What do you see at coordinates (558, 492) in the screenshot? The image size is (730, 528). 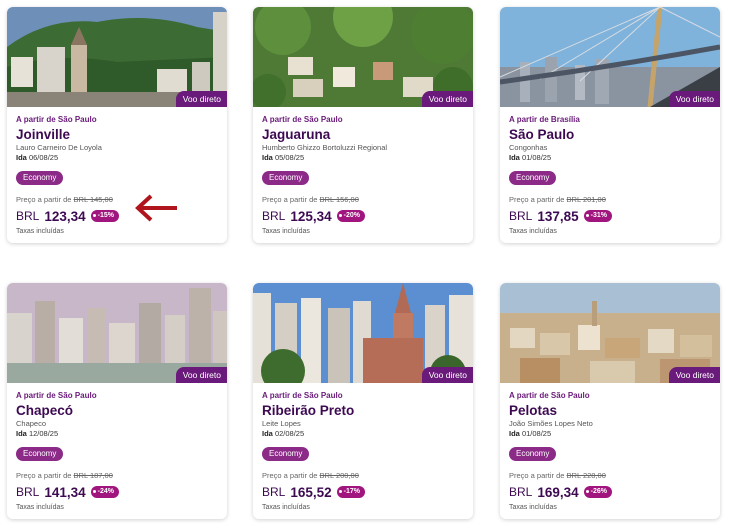 I see `price-amount: 169,34` at bounding box center [558, 492].